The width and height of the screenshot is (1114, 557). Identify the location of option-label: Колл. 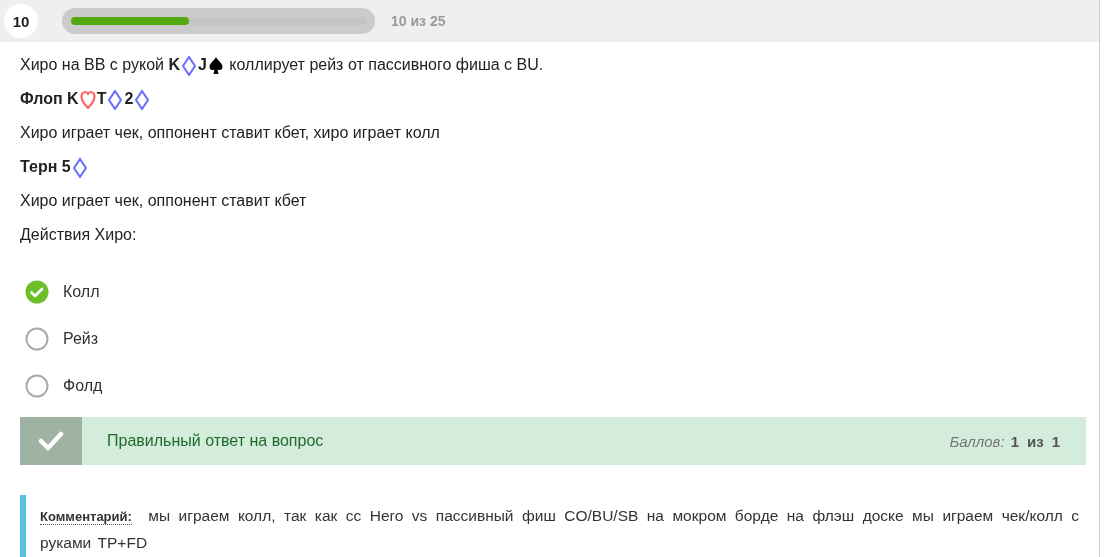
(81, 292).